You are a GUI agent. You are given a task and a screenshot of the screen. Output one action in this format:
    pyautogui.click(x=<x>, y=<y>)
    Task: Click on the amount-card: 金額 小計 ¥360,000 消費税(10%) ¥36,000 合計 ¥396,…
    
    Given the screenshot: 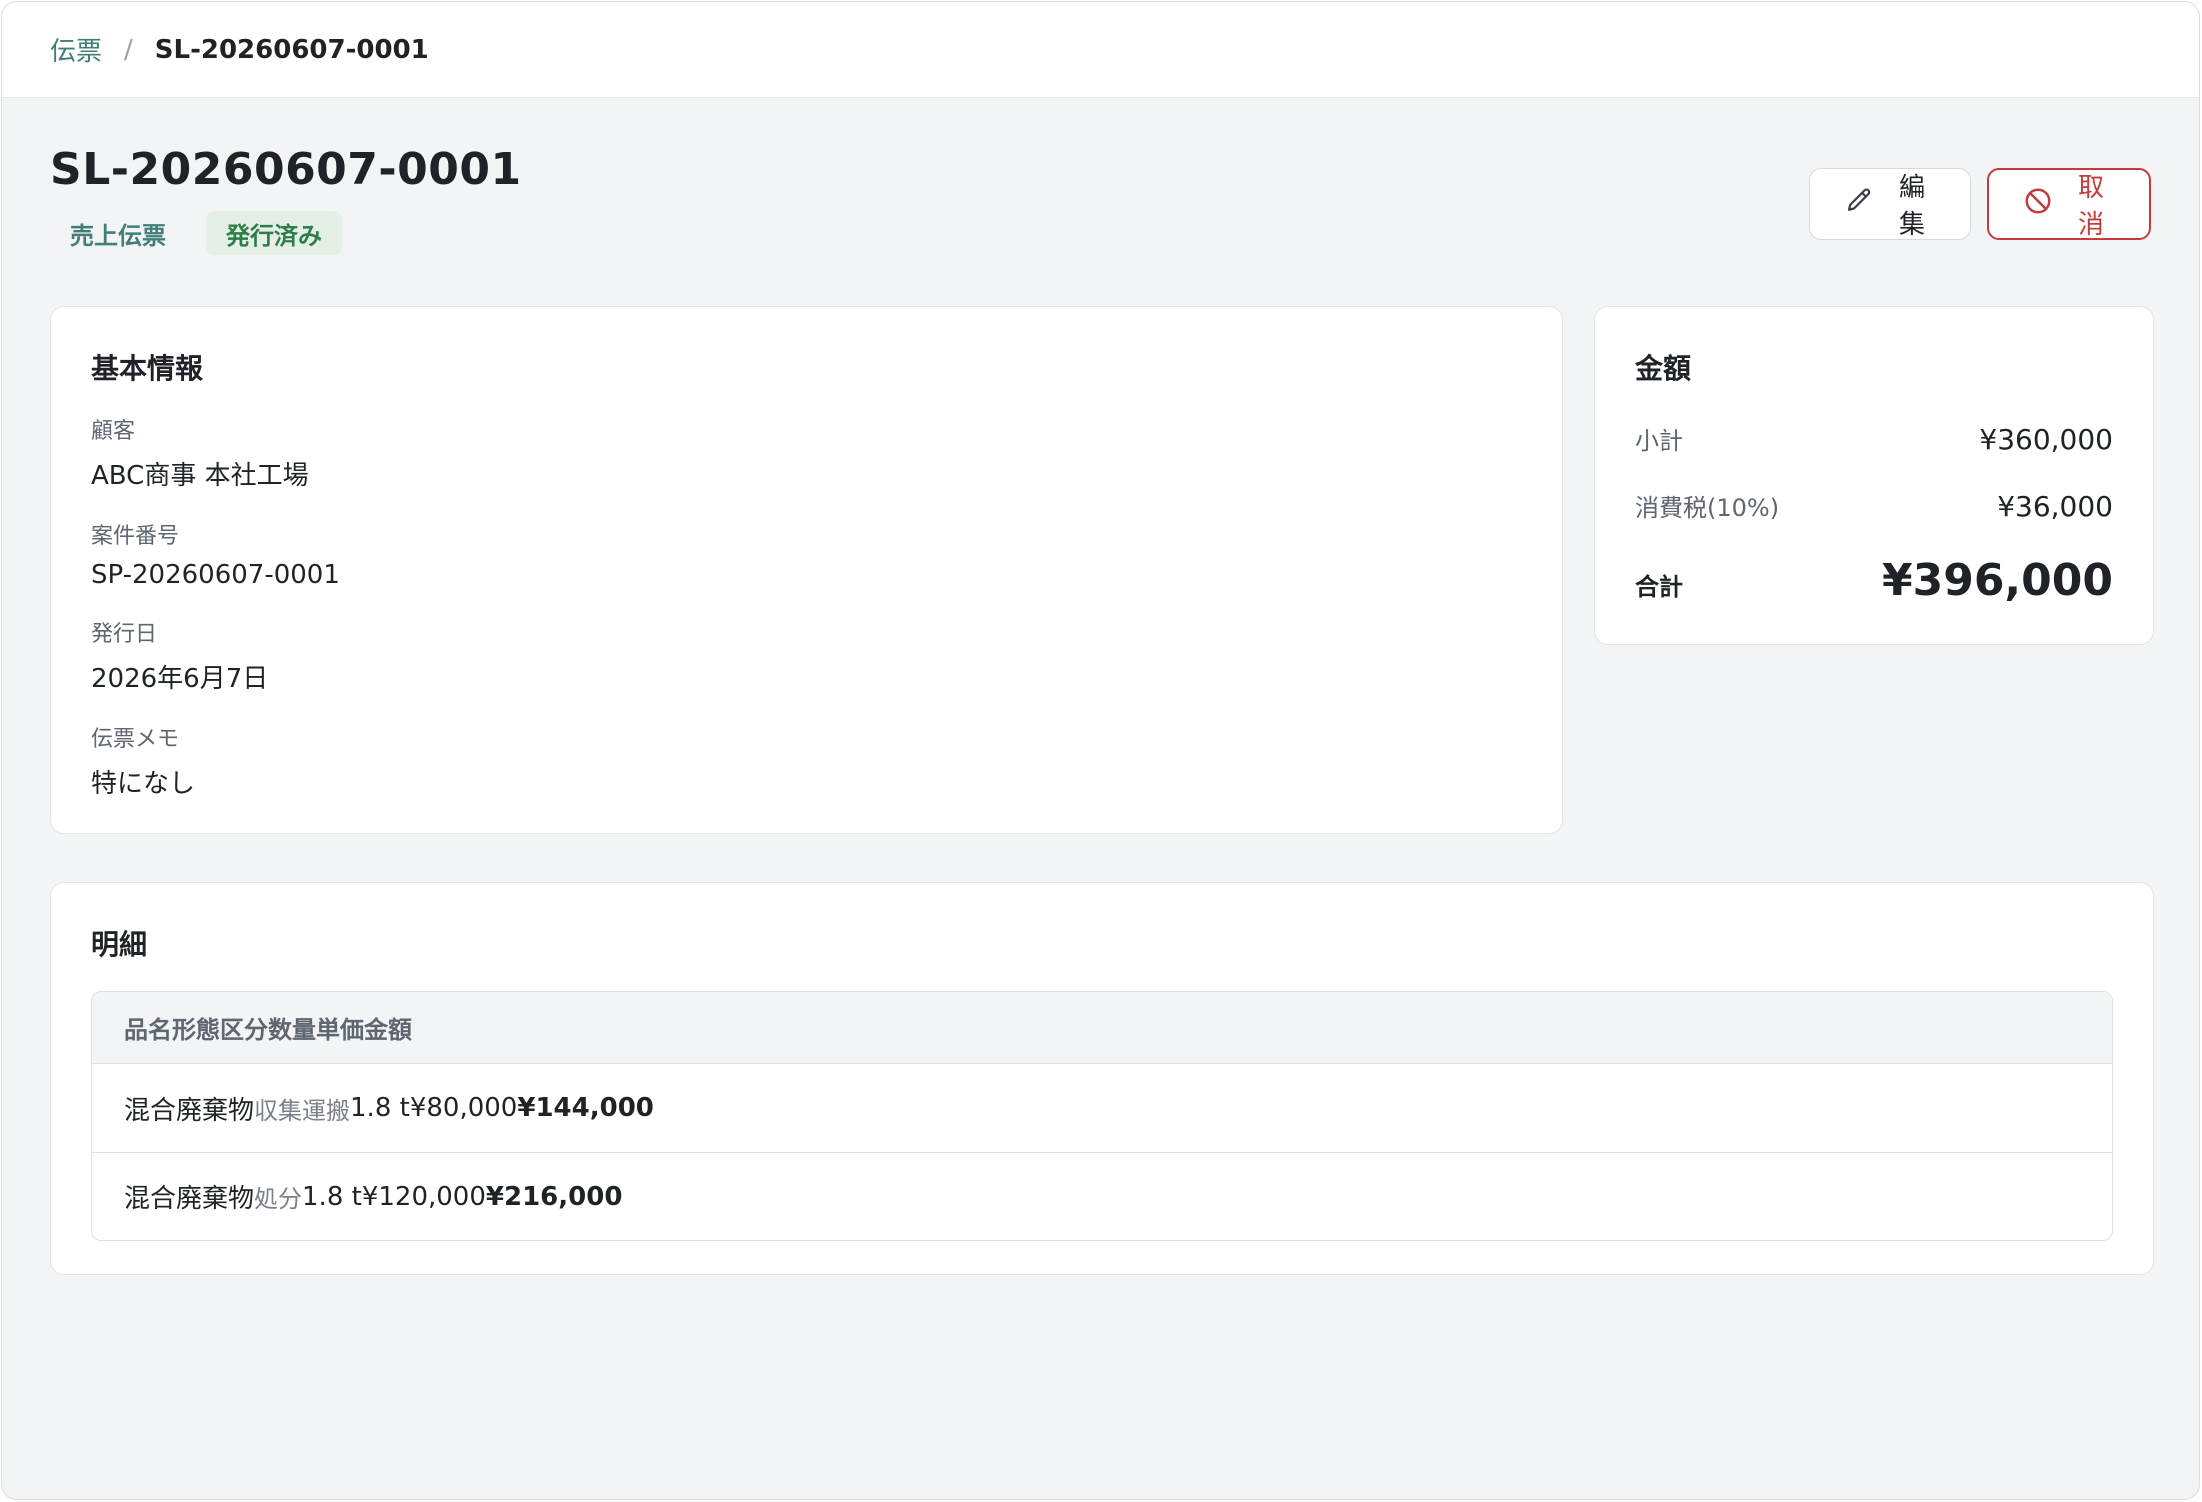 What is the action you would take?
    pyautogui.click(x=1874, y=475)
    